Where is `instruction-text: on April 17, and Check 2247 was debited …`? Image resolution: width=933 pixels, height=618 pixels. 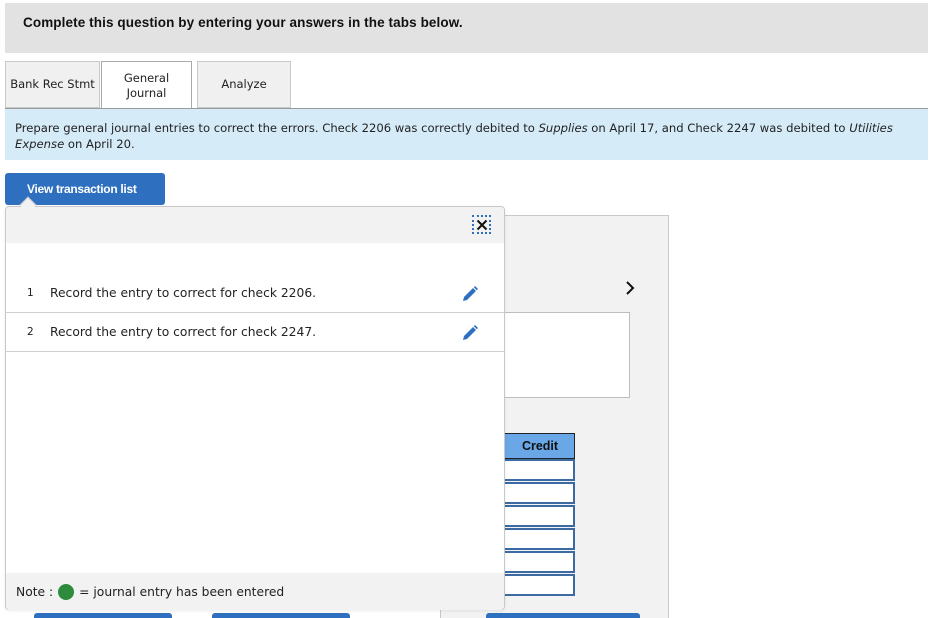
instruction-text: on April 17, and Check 2247 was debited … is located at coordinates (718, 128).